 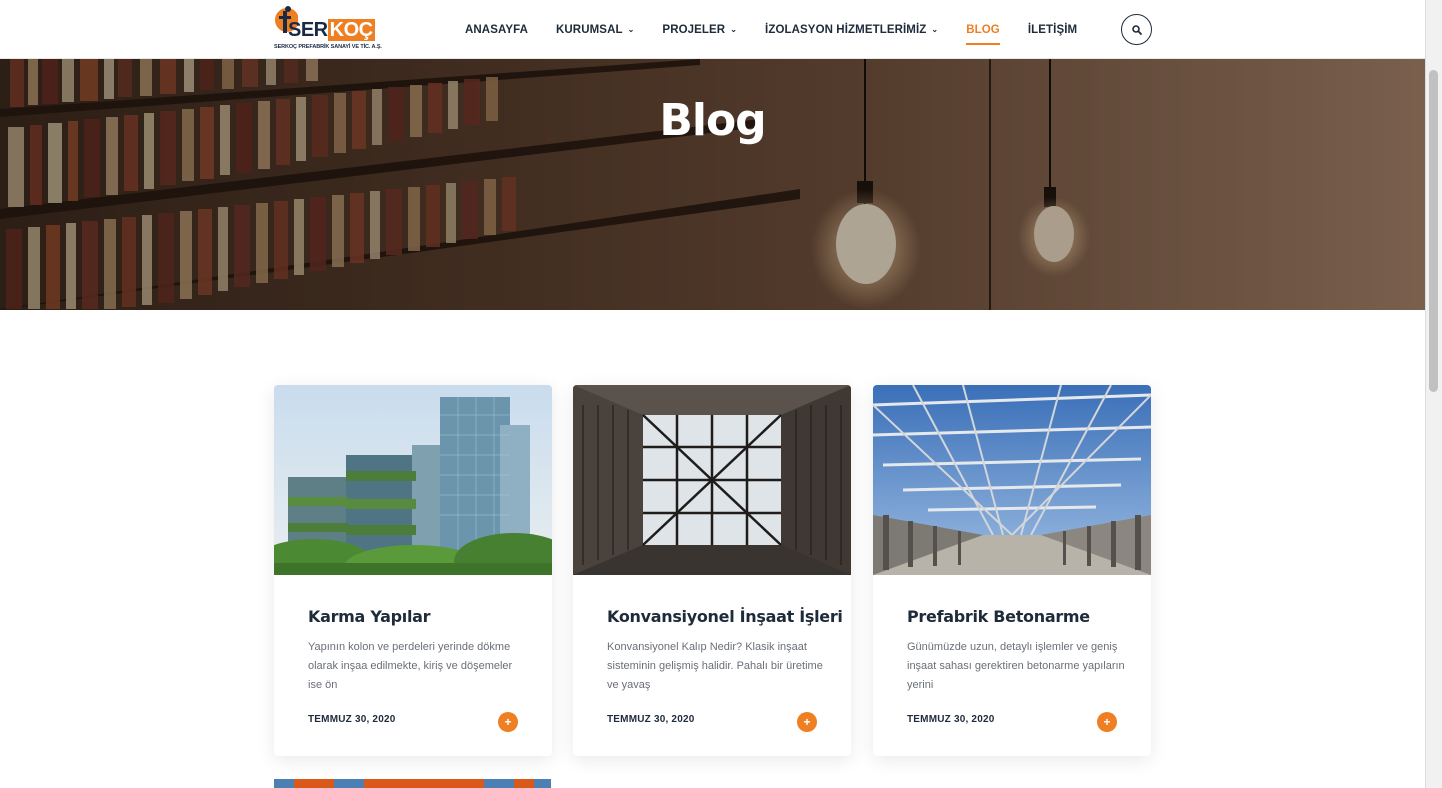 I want to click on nav-item-projeler: PROJELER ⌄, so click(x=699, y=29).